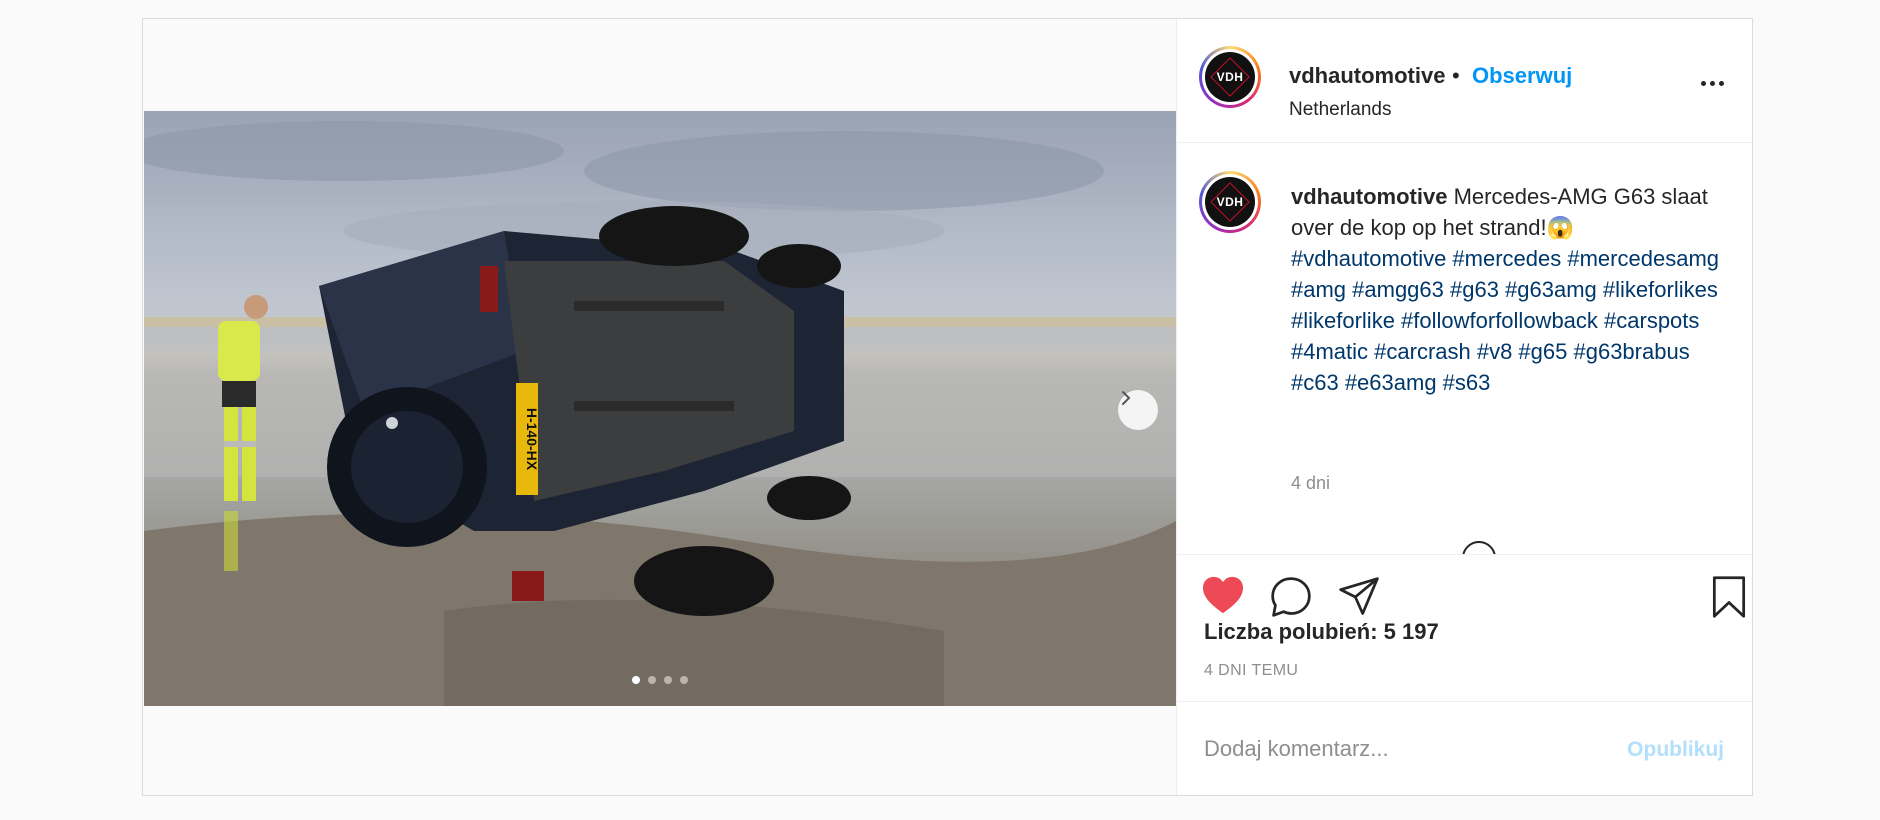 This screenshot has width=1880, height=820. I want to click on comment-icon, so click(1291, 597).